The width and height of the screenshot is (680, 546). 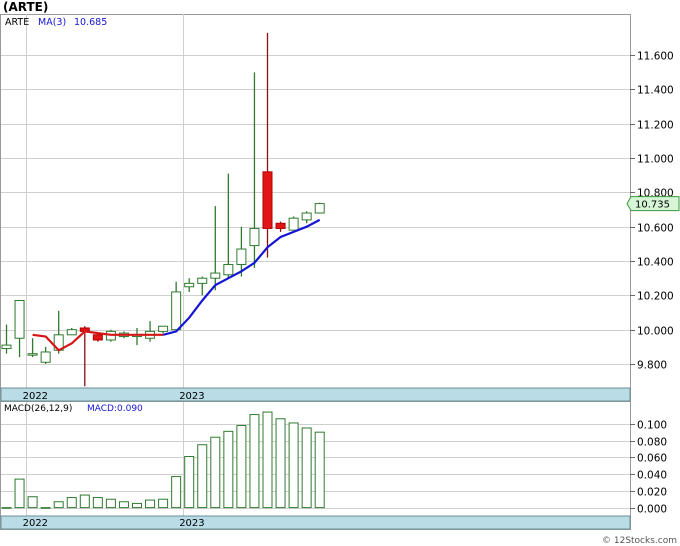 What do you see at coordinates (25, 7) in the screenshot?
I see `chart-title: (ARTE)` at bounding box center [25, 7].